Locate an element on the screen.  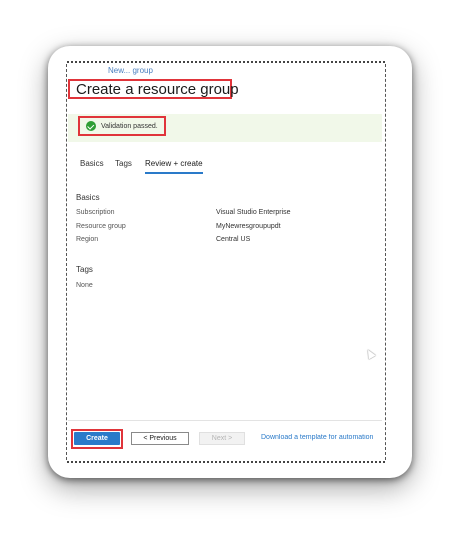
tags-value: None is located at coordinates (84, 285).